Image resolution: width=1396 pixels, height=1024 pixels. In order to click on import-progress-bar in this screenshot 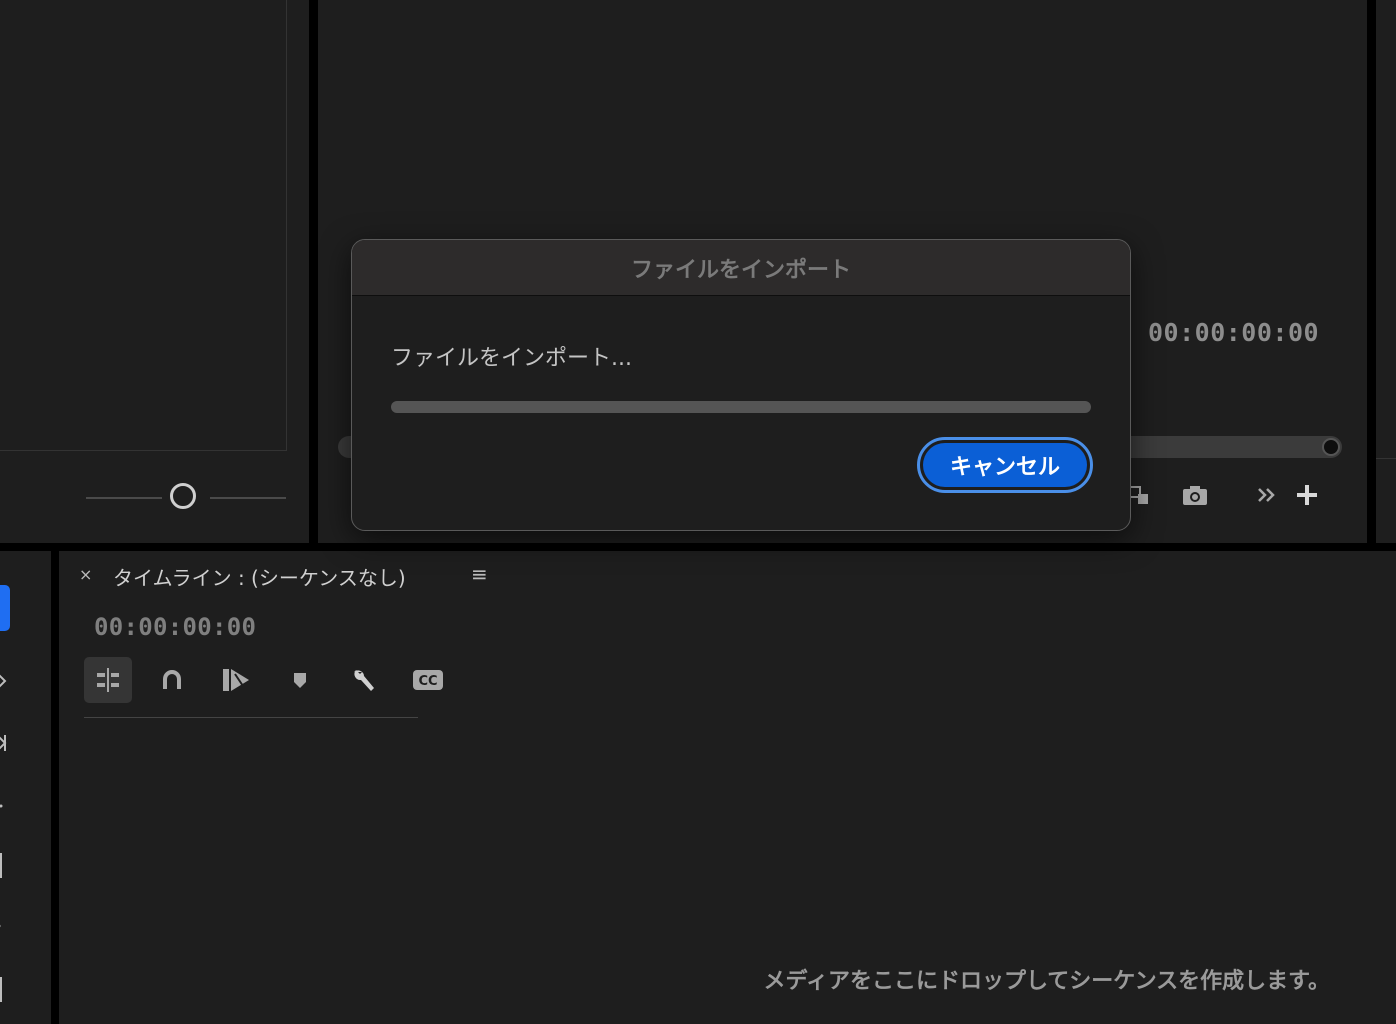, I will do `click(741, 407)`.